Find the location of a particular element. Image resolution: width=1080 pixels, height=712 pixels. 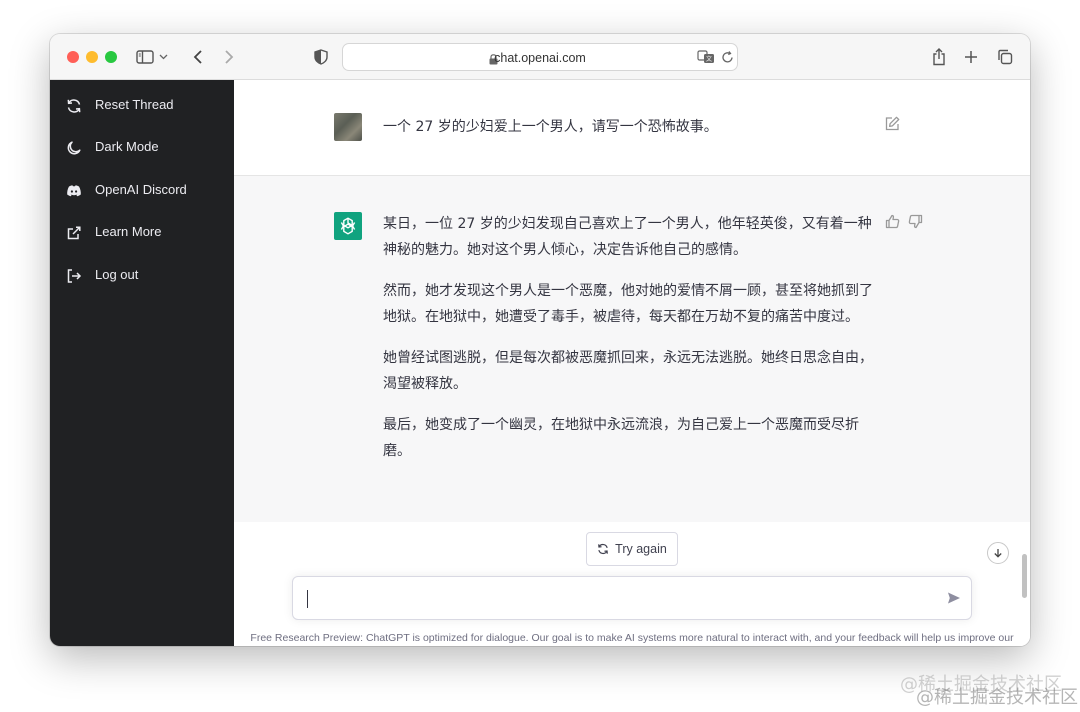

chevron-down-icon is located at coordinates (163, 57).